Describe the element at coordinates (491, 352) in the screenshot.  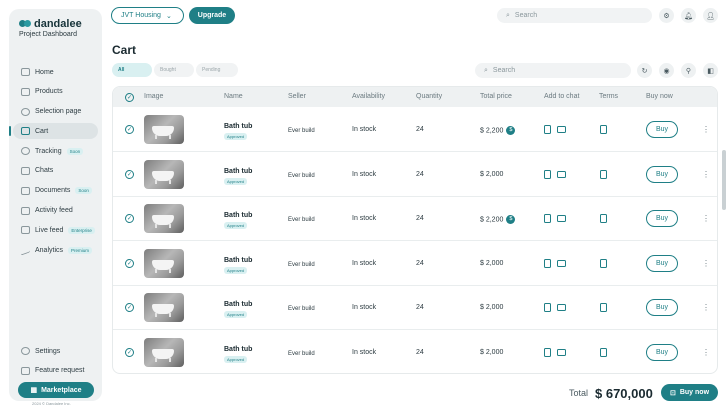
I see `total-price: $ 2,000` at that location.